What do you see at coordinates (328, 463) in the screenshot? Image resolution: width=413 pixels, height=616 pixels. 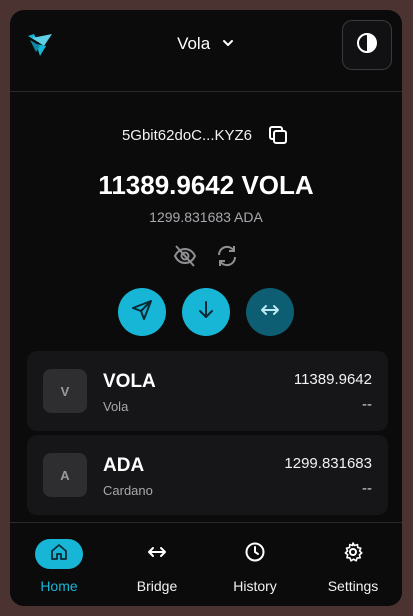 I see `token-amount: 1299.831683` at bounding box center [328, 463].